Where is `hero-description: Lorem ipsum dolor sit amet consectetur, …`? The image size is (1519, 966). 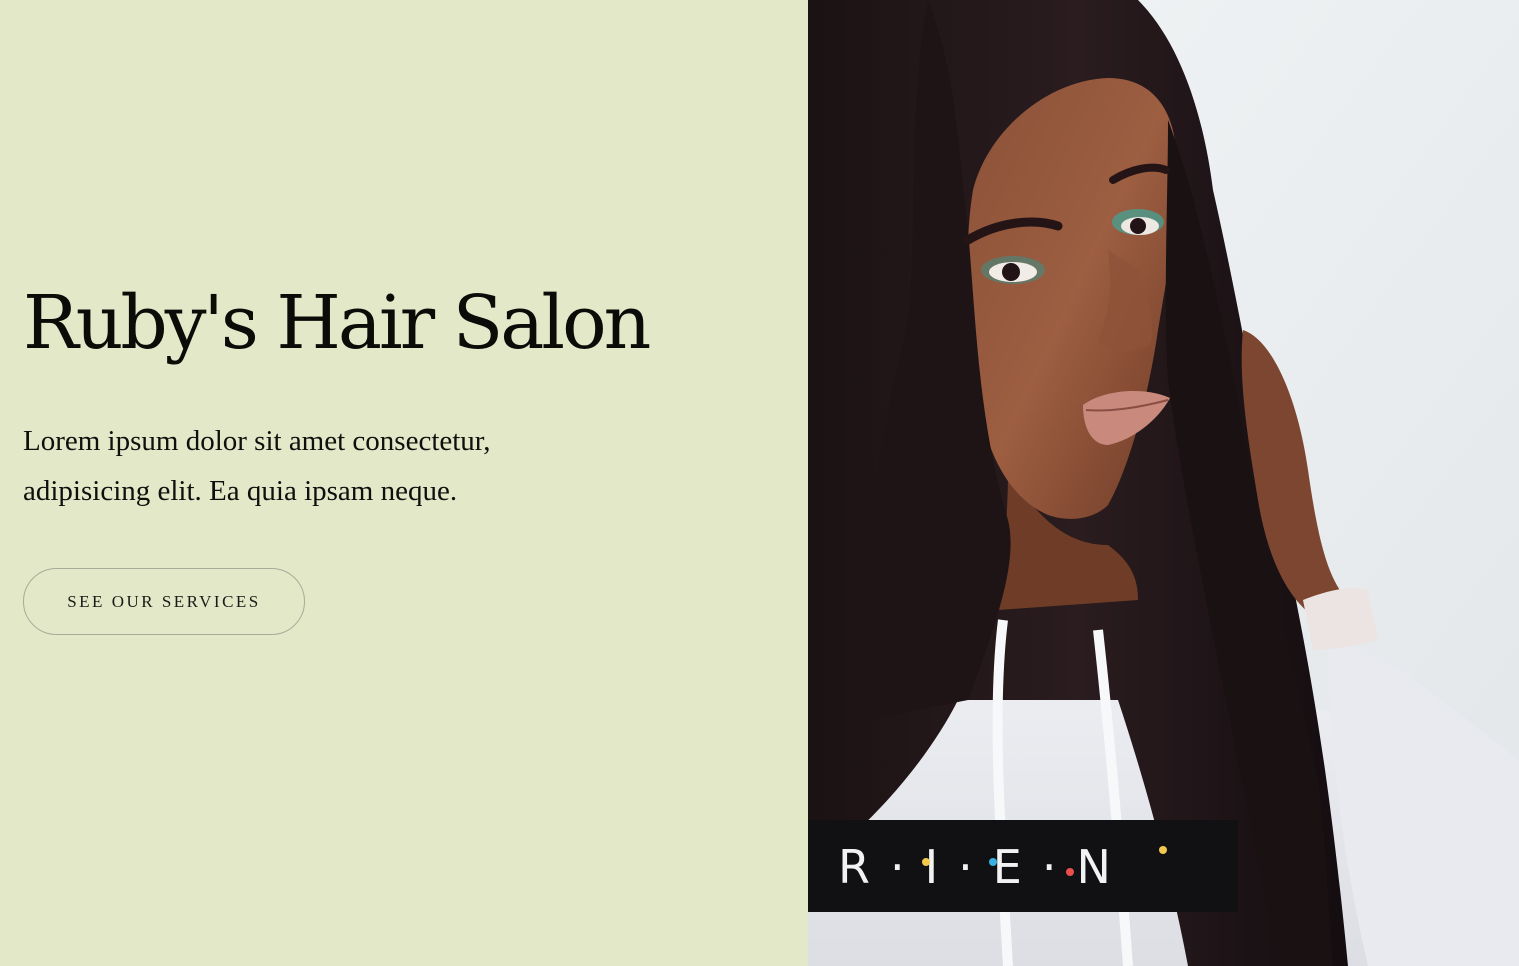 hero-description: Lorem ipsum dolor sit amet consectetur, … is located at coordinates (257, 466).